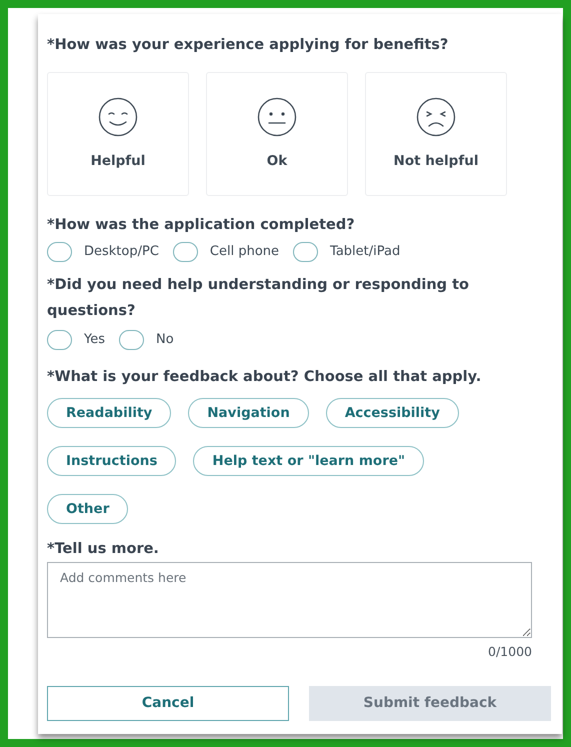 Image resolution: width=571 pixels, height=747 pixels. I want to click on question-label: *How was the application completed?, so click(201, 225).